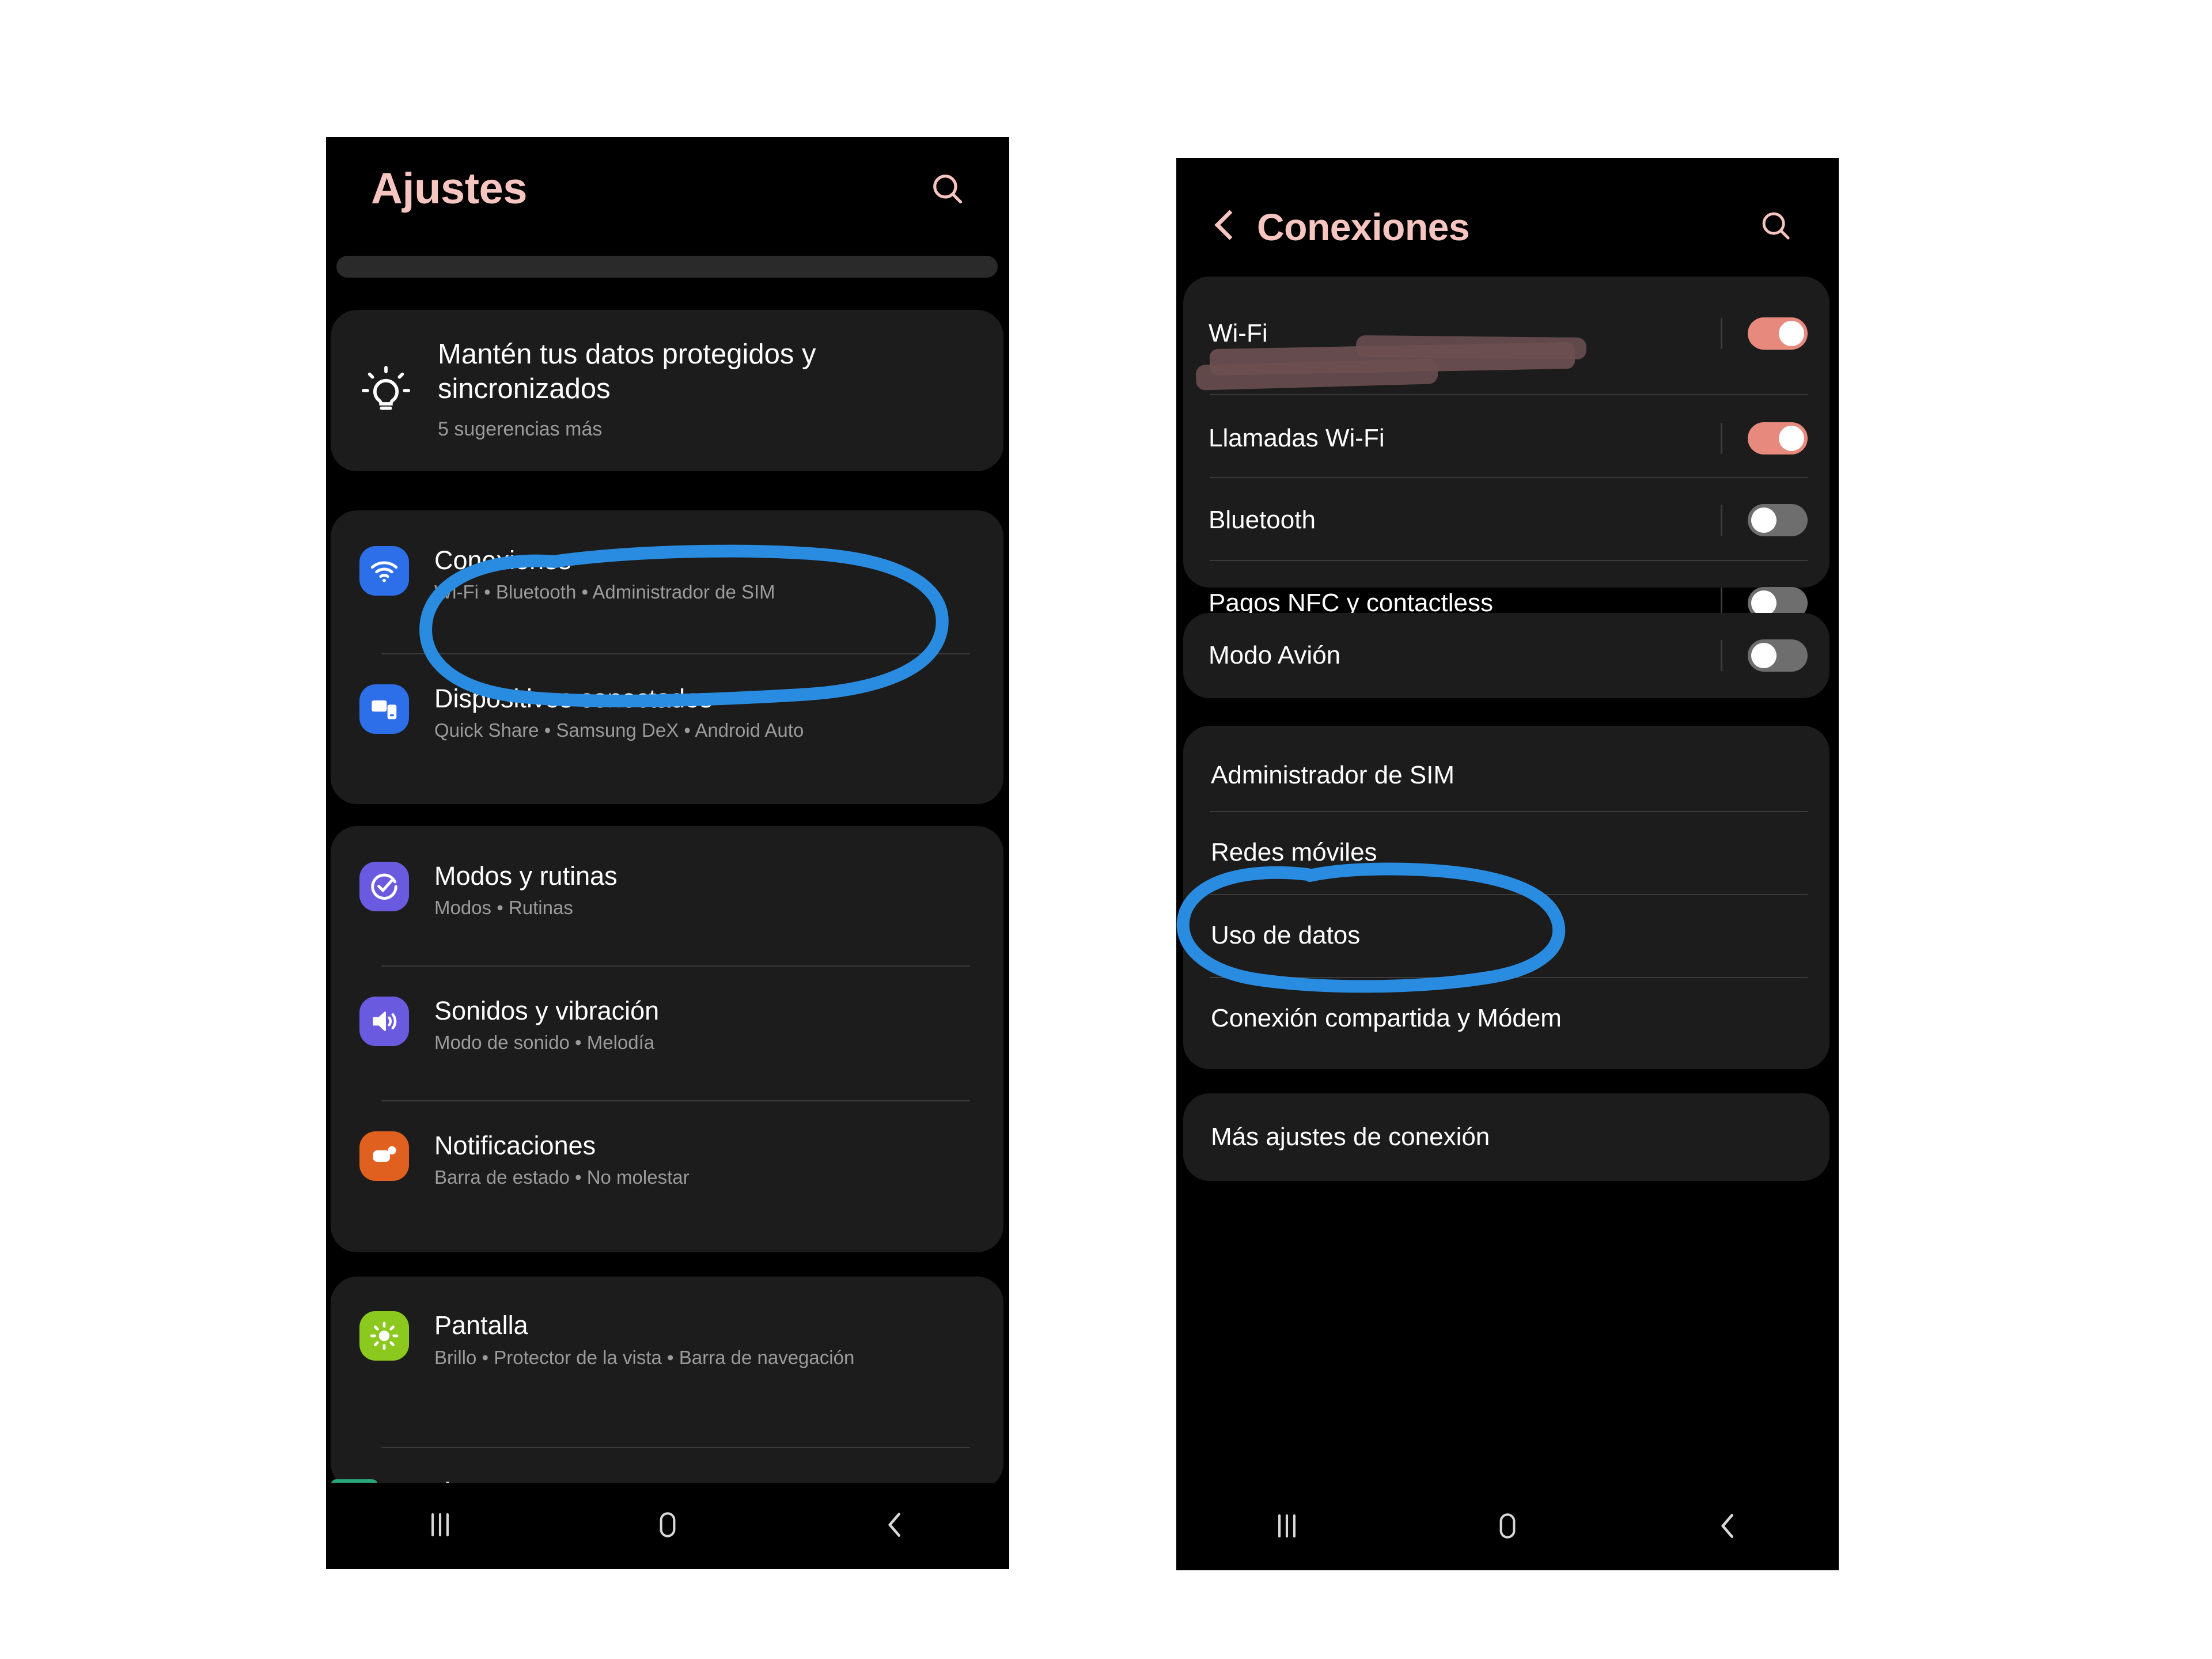 The width and height of the screenshot is (2212, 1659). Describe the element at coordinates (1509, 775) in the screenshot. I see `row-administrador-de-sim: Administrador de SIM` at that location.